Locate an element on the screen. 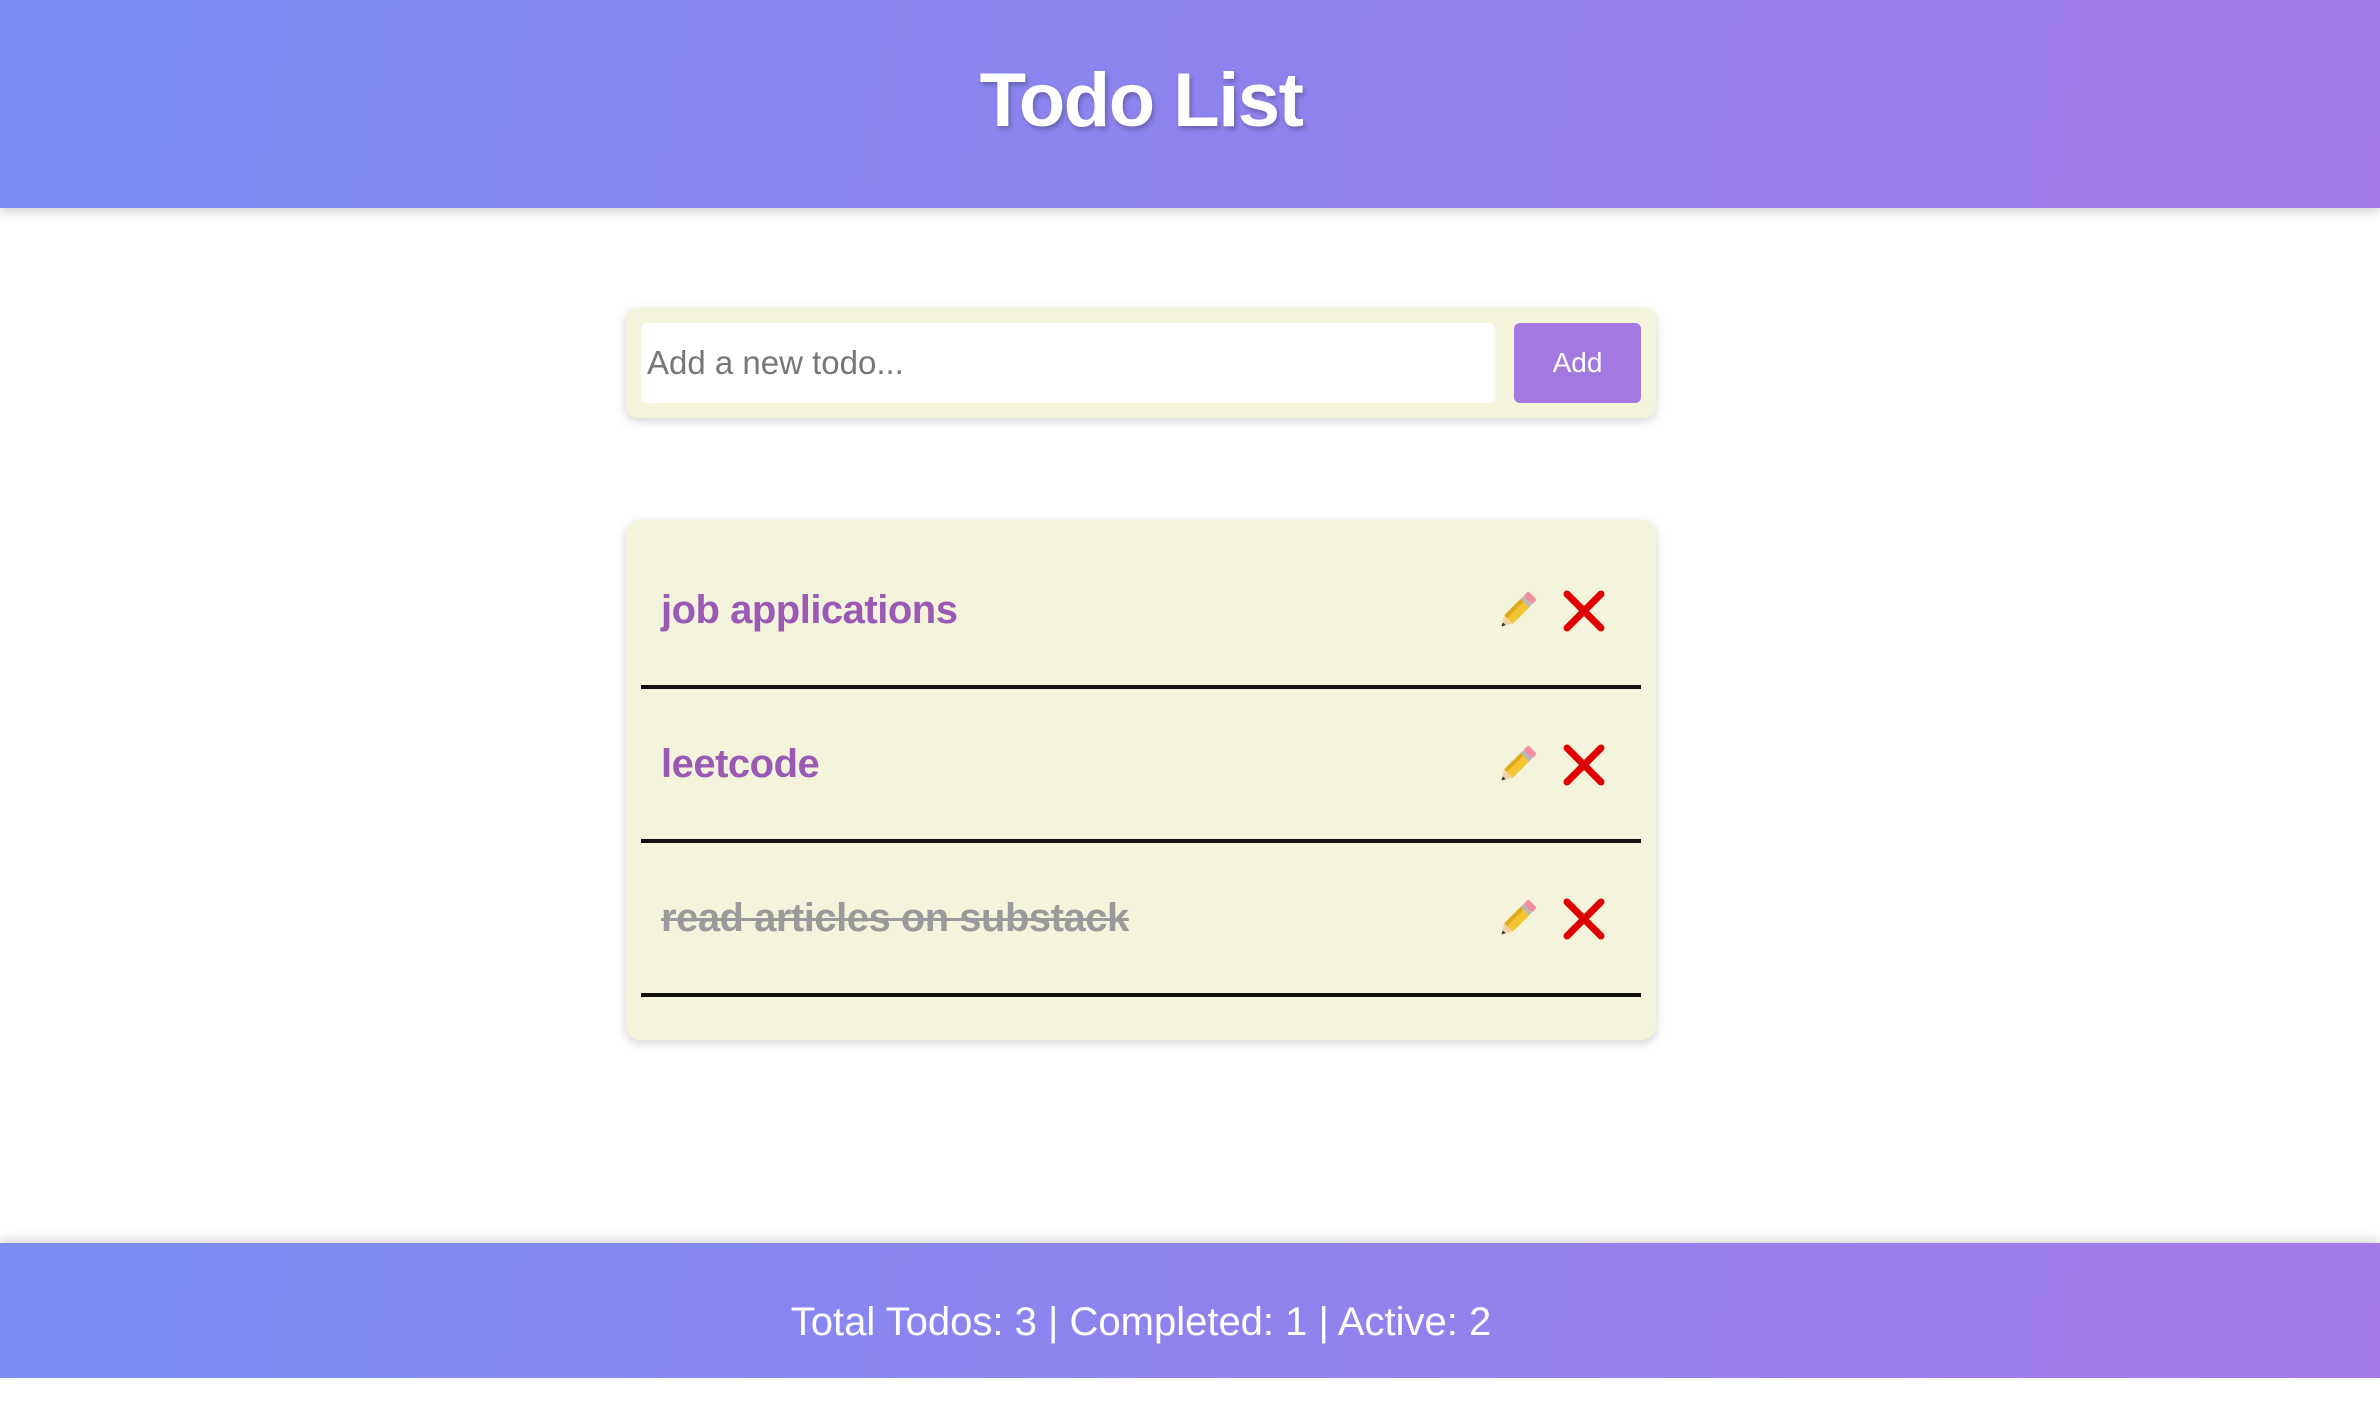 This screenshot has height=1401, width=2380. new-todo-input is located at coordinates (1068, 363).